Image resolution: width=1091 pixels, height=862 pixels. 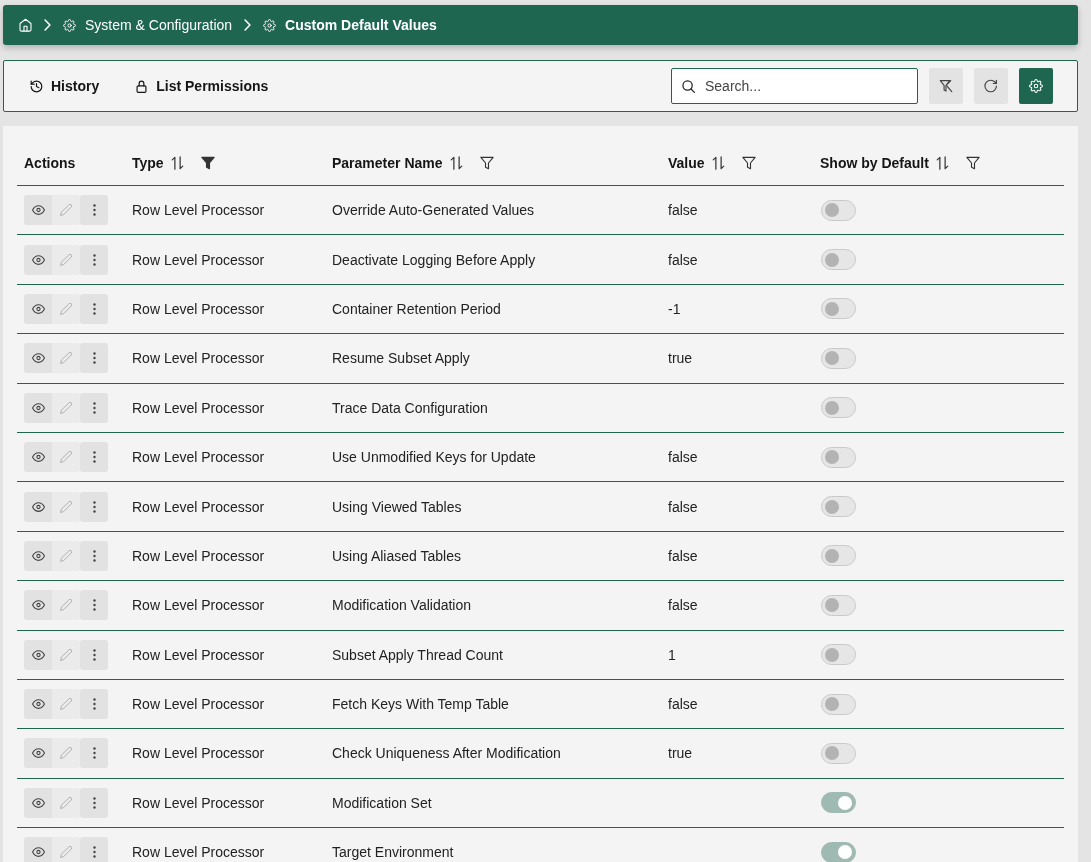 I want to click on parameter-name: Use Unmodified Keys for Update, so click(x=434, y=457).